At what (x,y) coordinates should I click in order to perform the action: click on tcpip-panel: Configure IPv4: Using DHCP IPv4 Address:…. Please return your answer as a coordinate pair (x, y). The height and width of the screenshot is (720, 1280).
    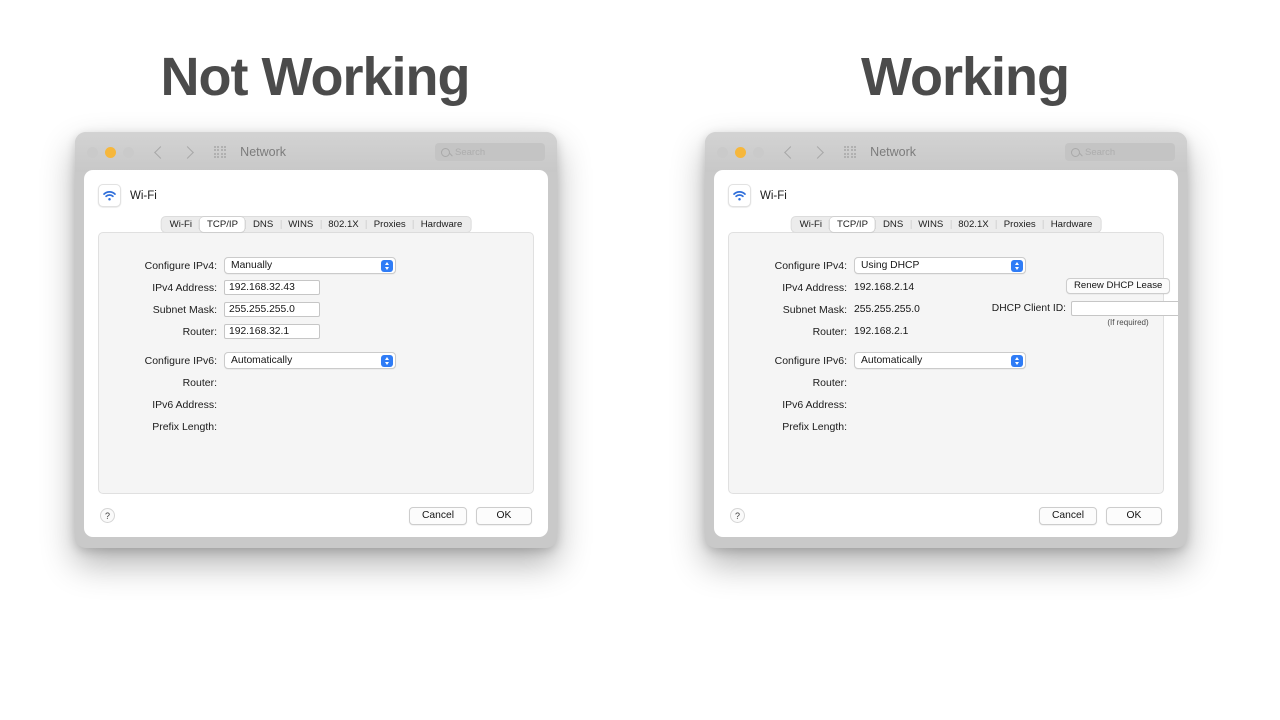
    Looking at the image, I should click on (953, 363).